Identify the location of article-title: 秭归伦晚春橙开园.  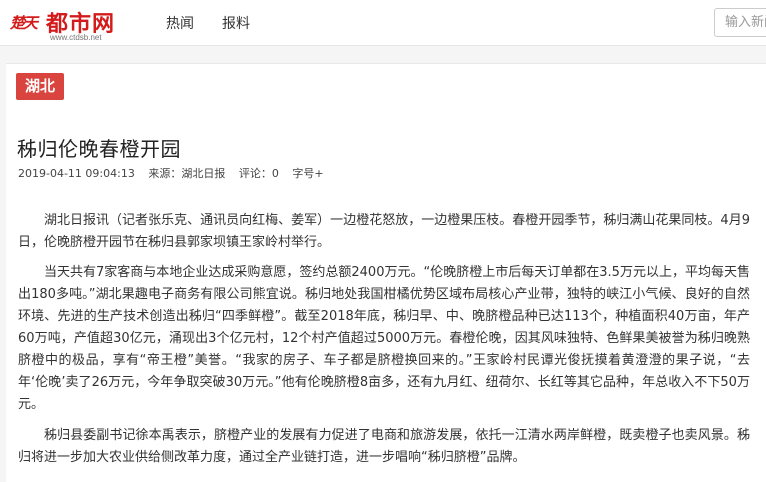
(99, 149).